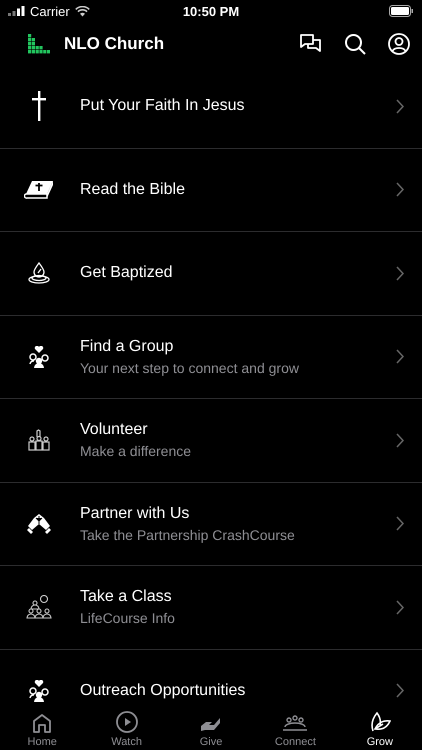 This screenshot has height=750, width=422. Describe the element at coordinates (211, 190) in the screenshot. I see `list-item: Read the Bible` at that location.